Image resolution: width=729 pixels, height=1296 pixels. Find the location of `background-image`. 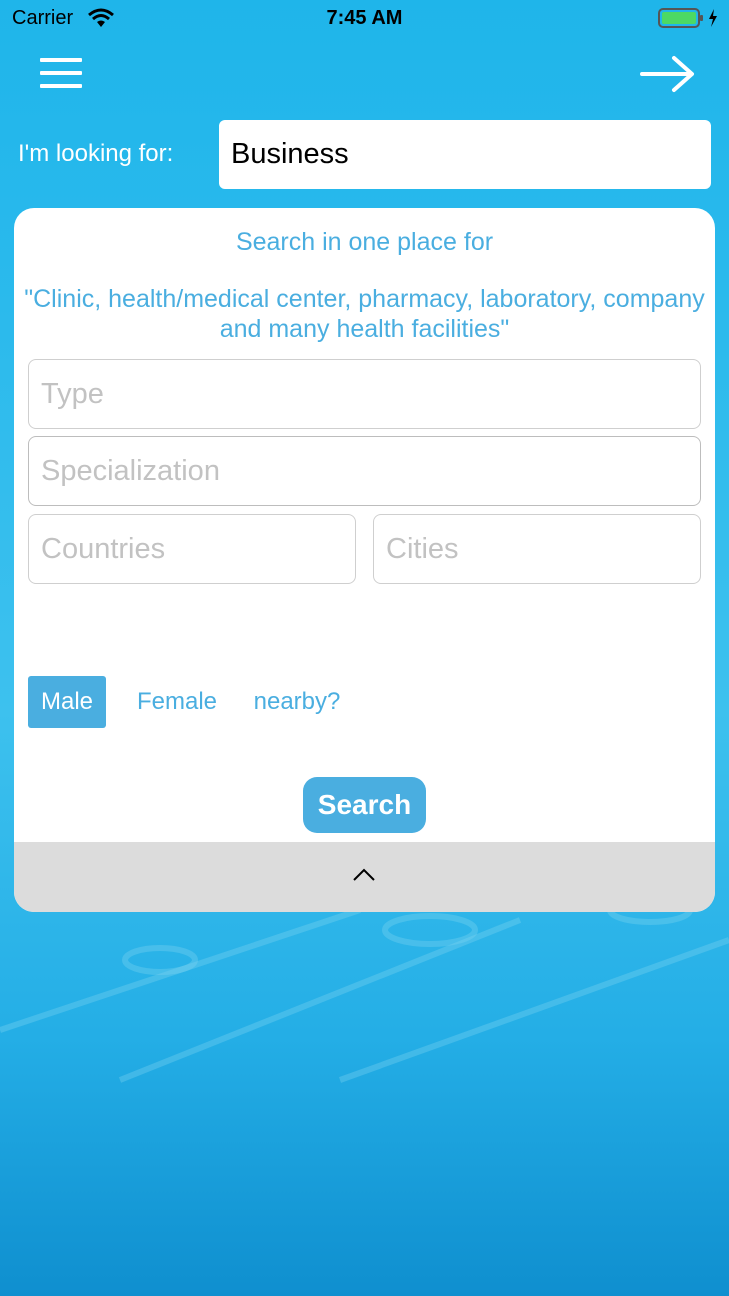

background-image is located at coordinates (364, 989).